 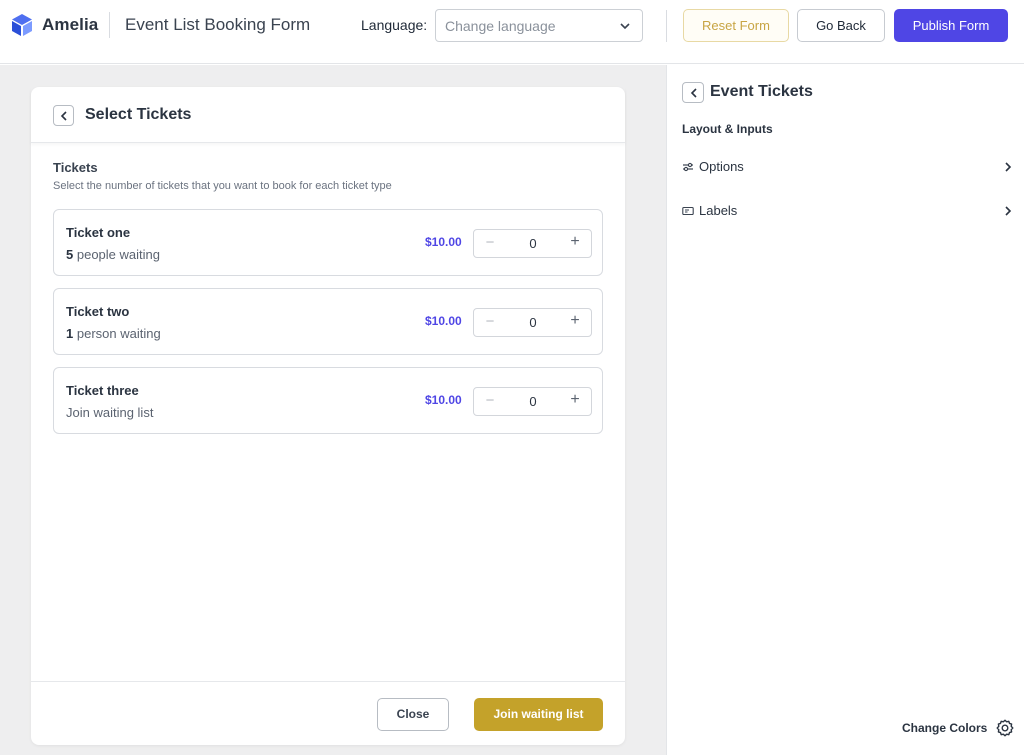 I want to click on panel-section-title: Layout & Inputs, so click(x=727, y=129).